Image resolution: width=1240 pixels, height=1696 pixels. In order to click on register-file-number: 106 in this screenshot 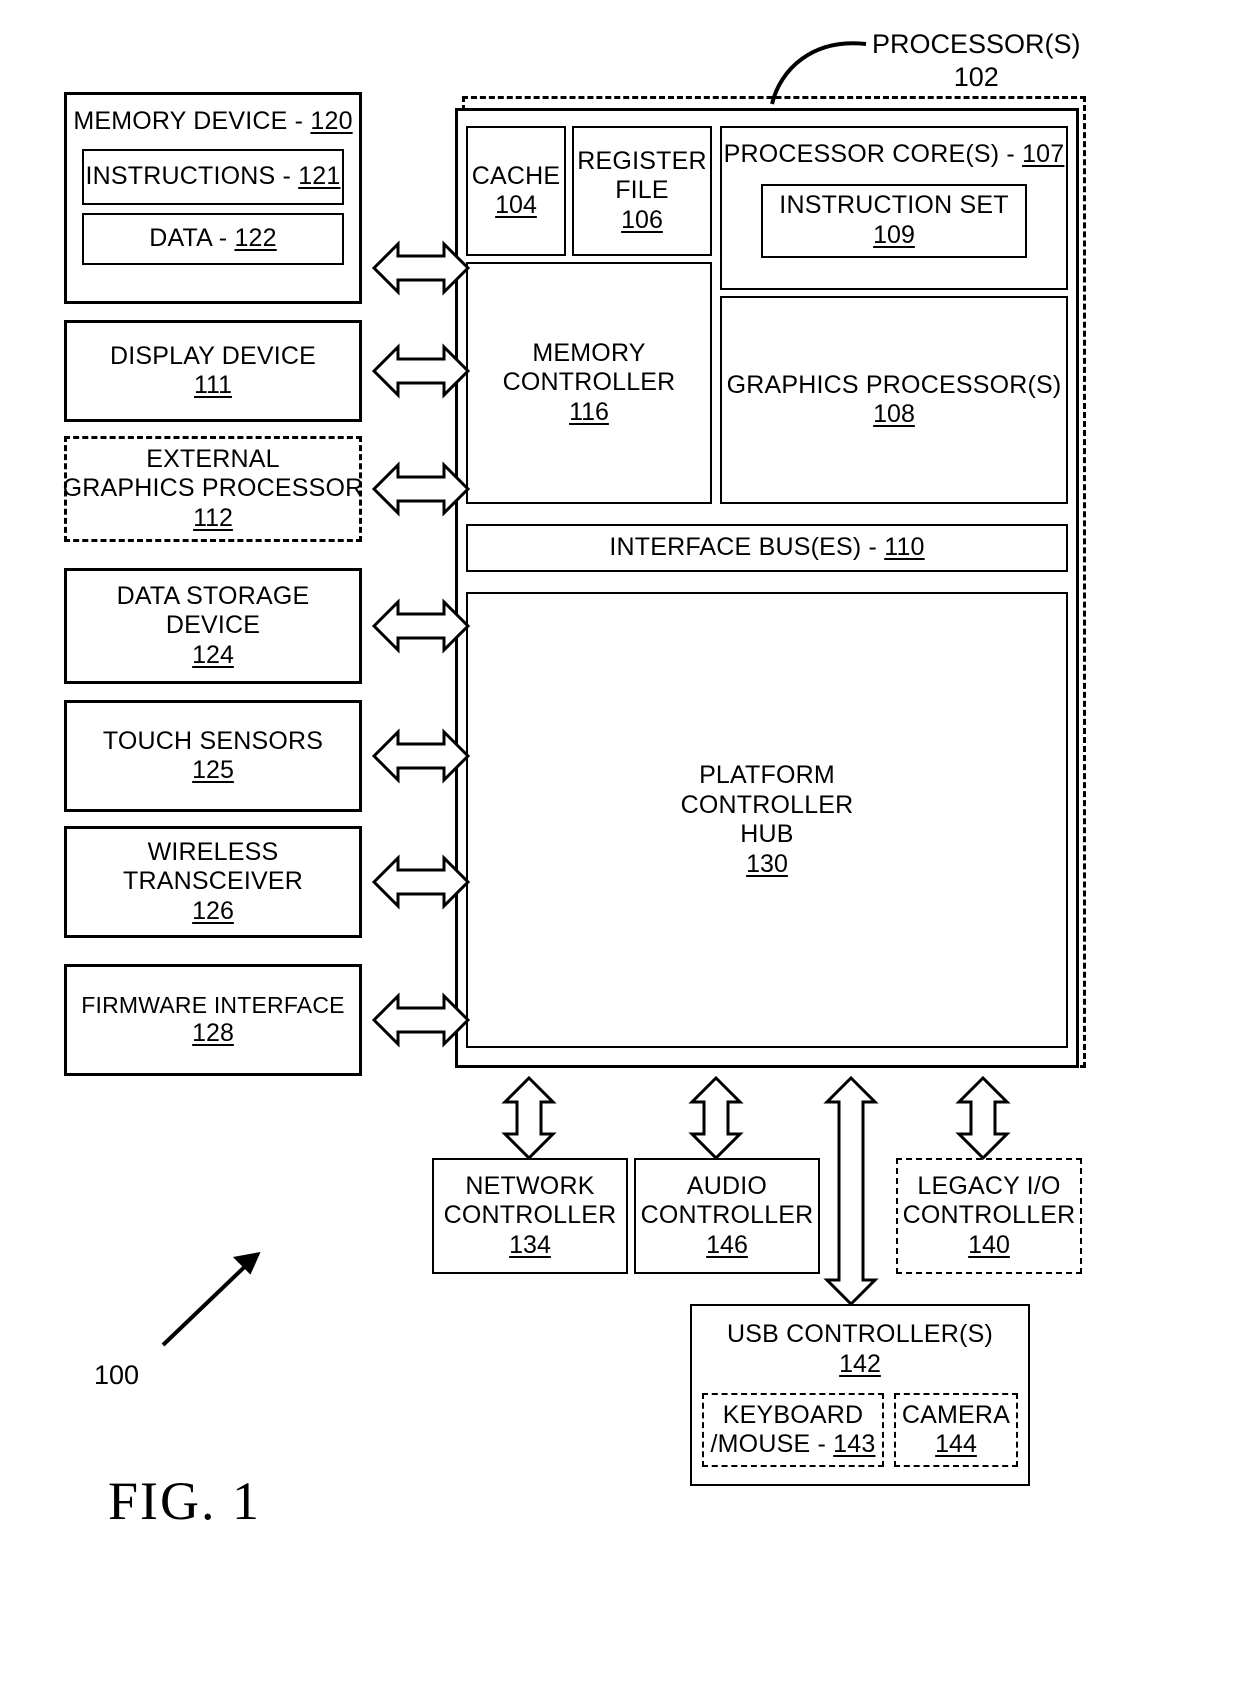, I will do `click(642, 219)`.